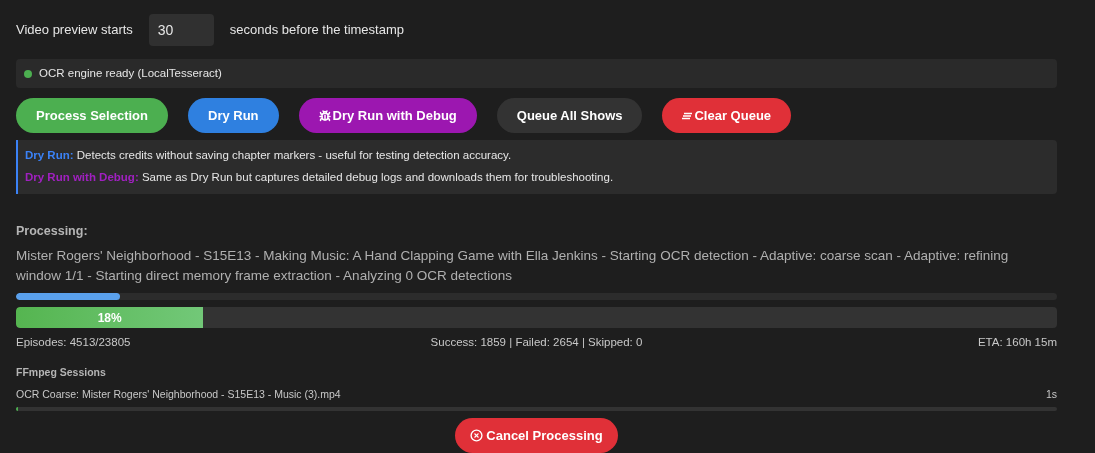  Describe the element at coordinates (130, 73) in the screenshot. I see `status-text: OCR engine ready (LocalTesseract)` at that location.